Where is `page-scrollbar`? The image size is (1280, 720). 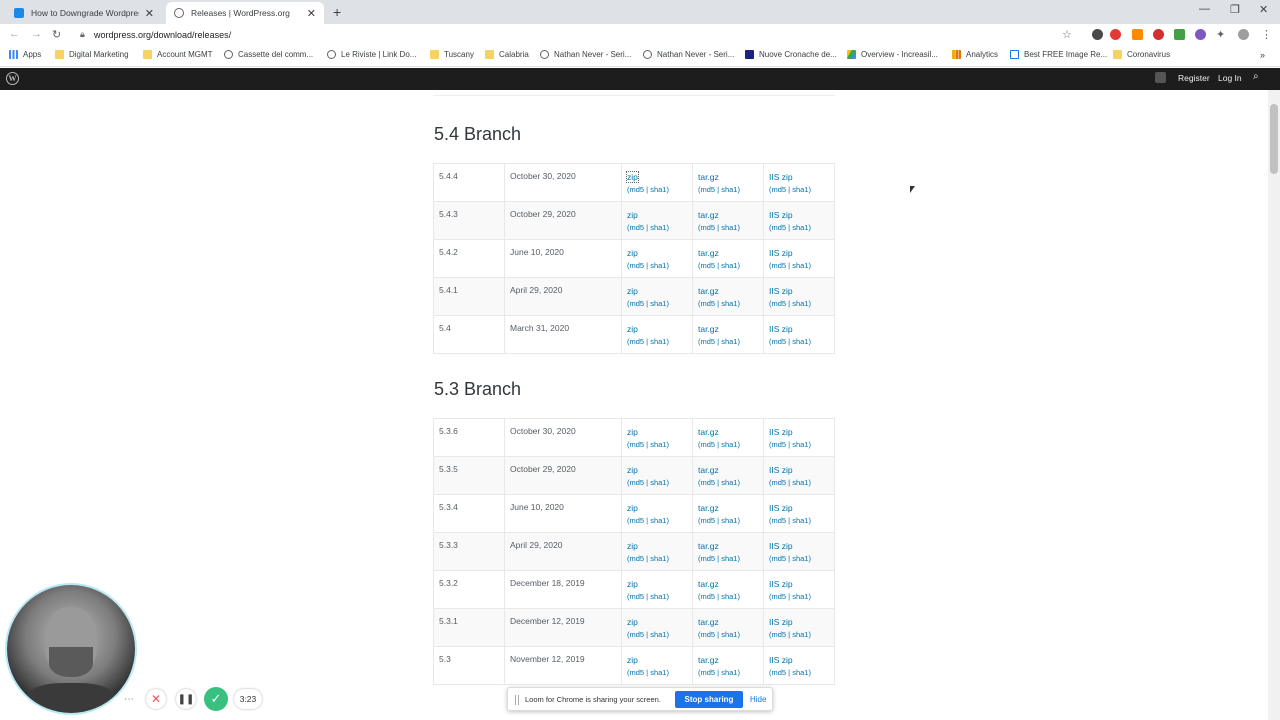 page-scrollbar is located at coordinates (1274, 405).